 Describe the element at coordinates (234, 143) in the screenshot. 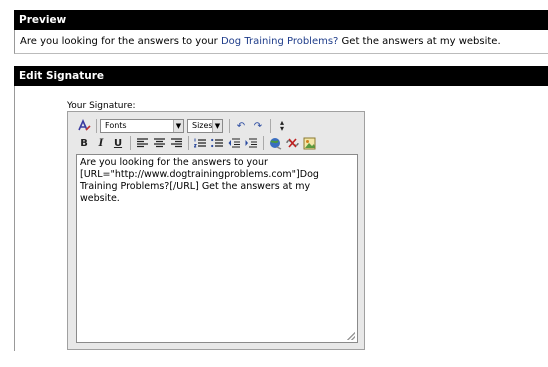

I see `outdent-icon` at that location.